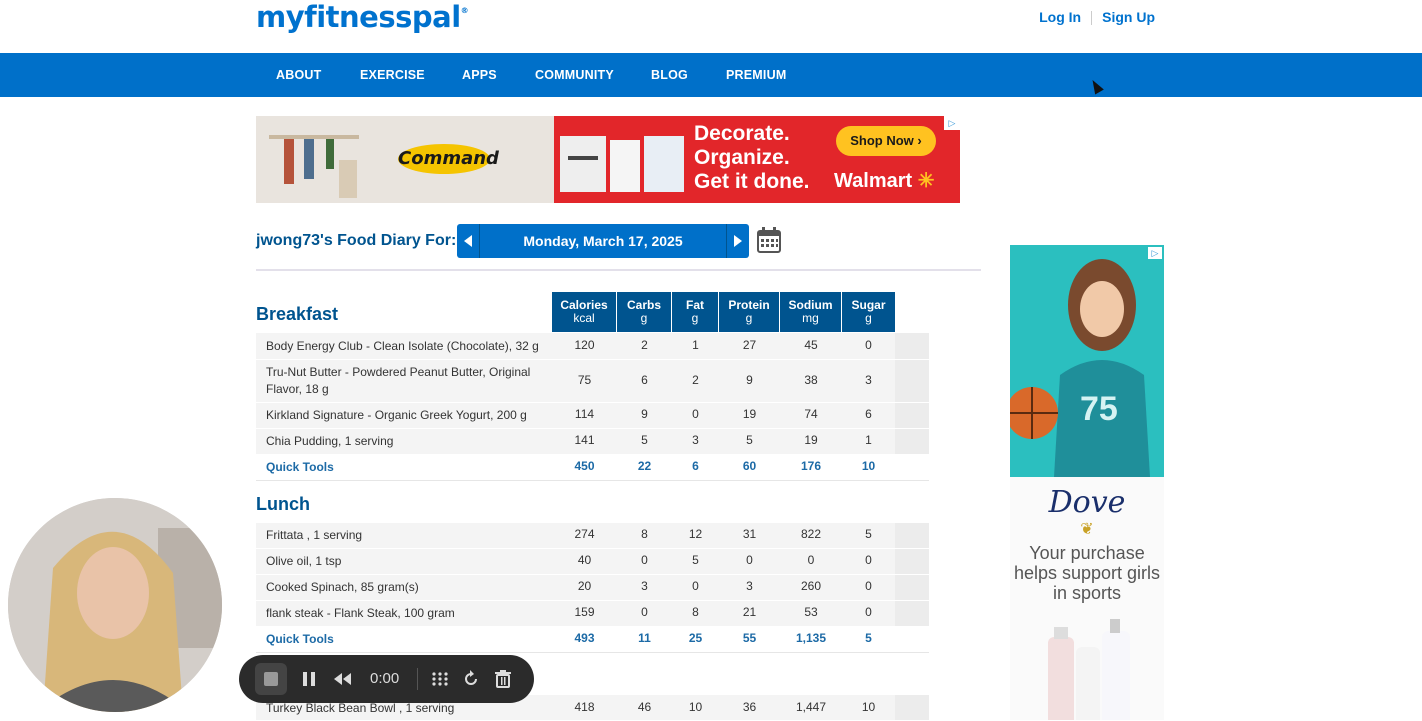 The height and width of the screenshot is (721, 1422). I want to click on food-fat: 12, so click(695, 534).